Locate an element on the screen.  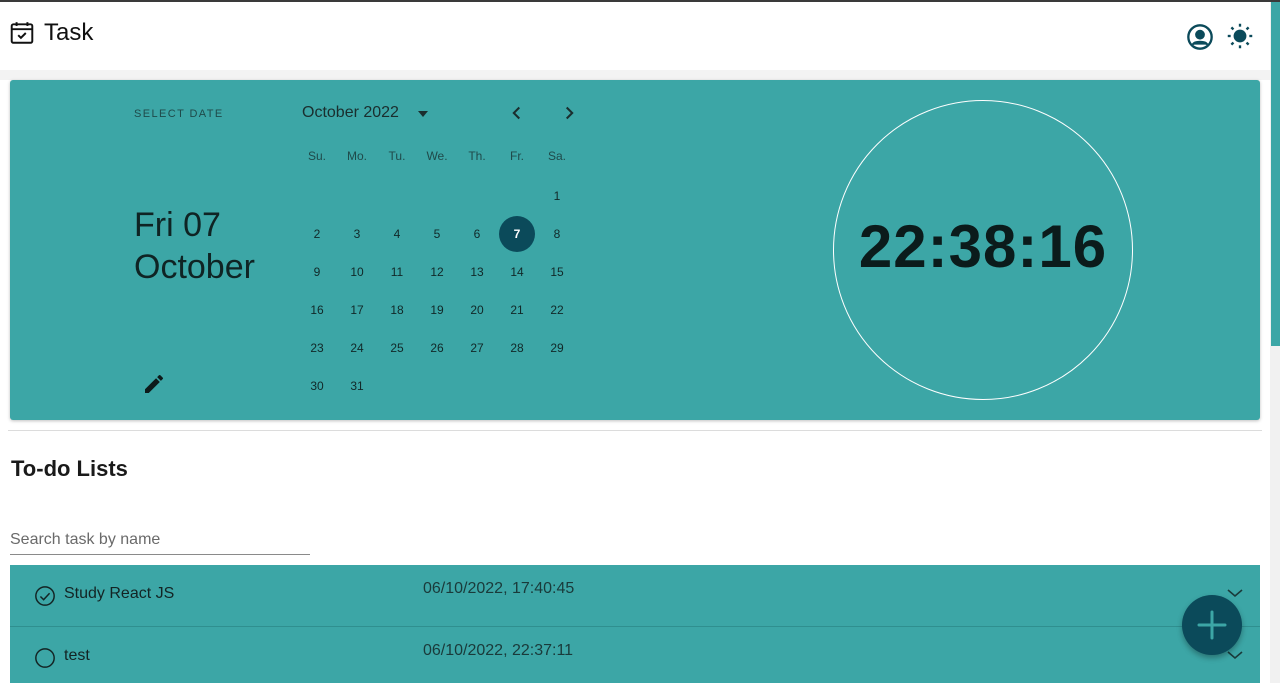
weekday-label: Su. is located at coordinates (316, 156).